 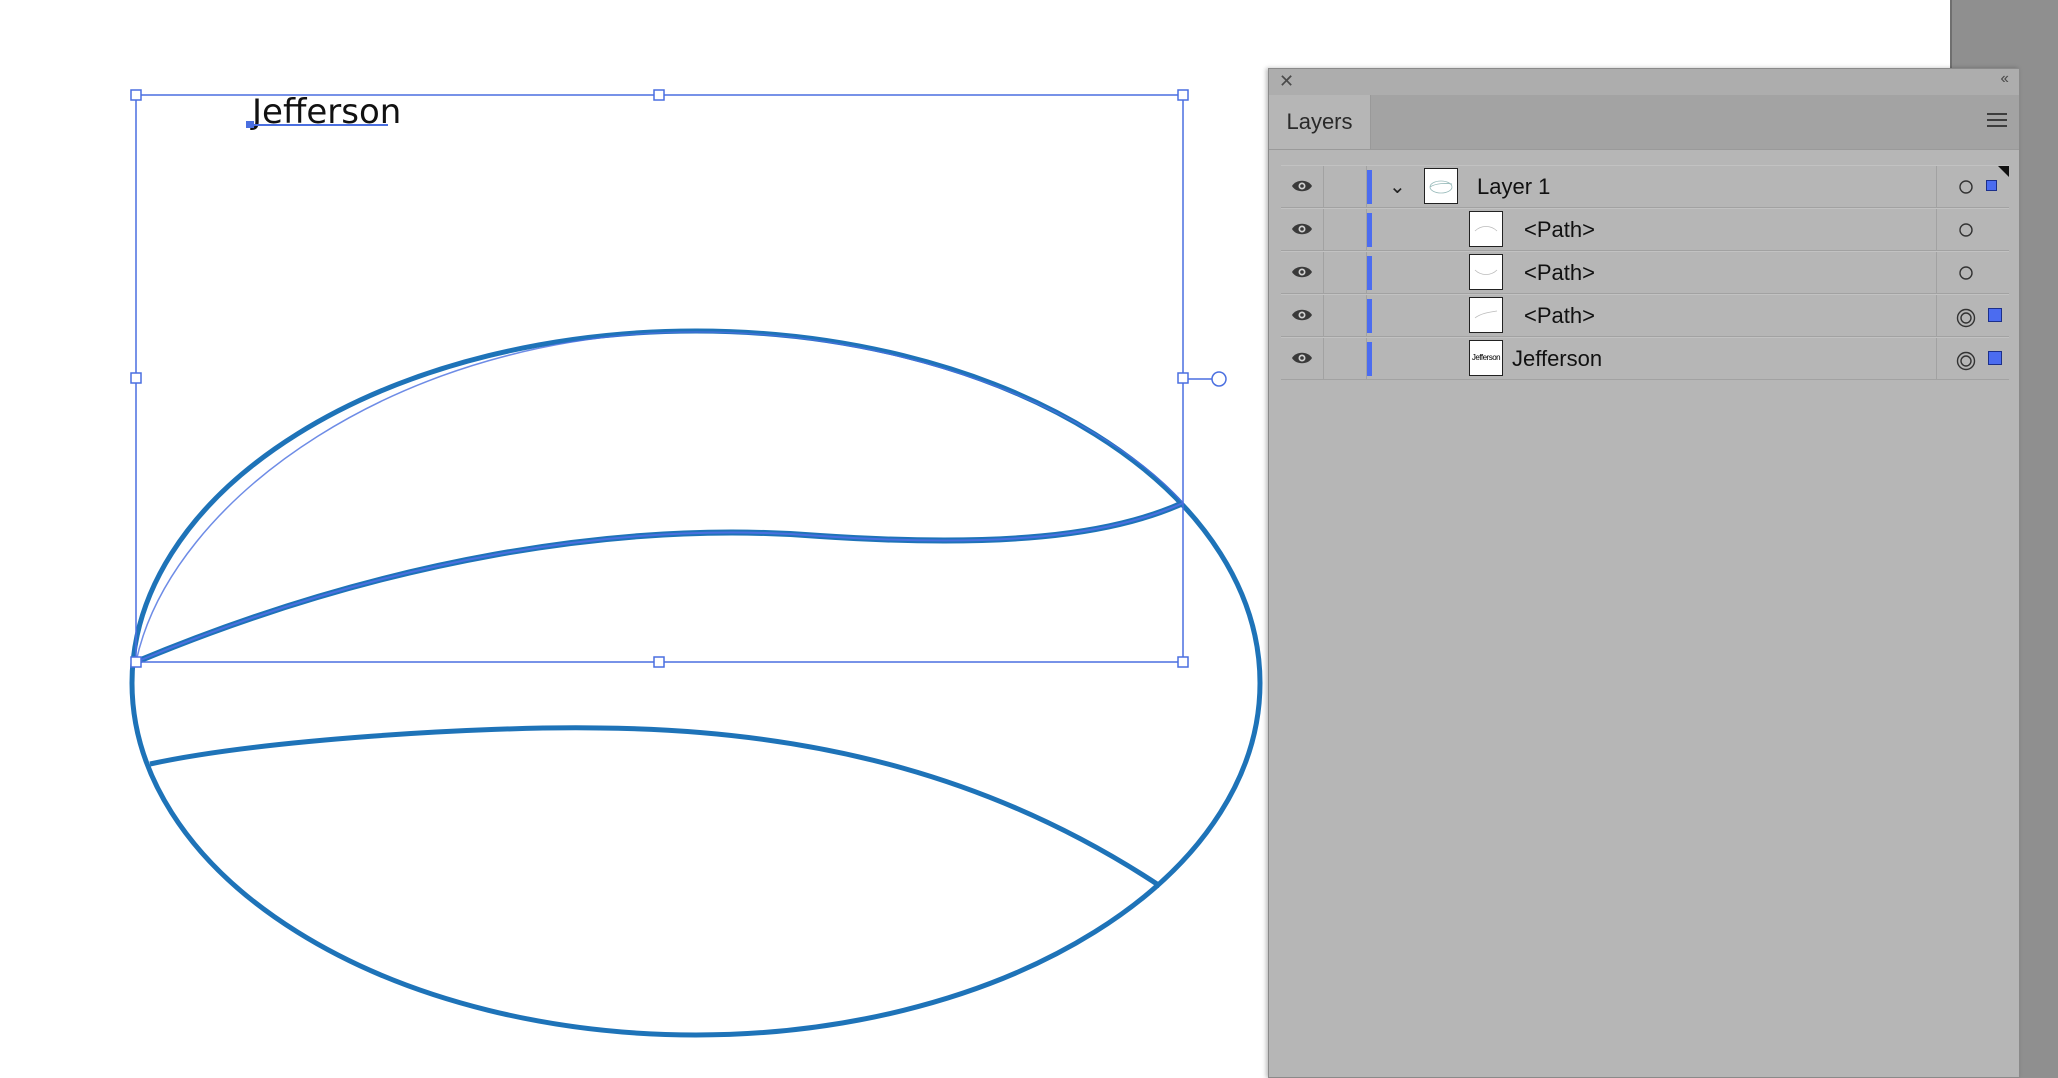 What do you see at coordinates (1286, 81) in the screenshot?
I see `close-icon: ✕` at bounding box center [1286, 81].